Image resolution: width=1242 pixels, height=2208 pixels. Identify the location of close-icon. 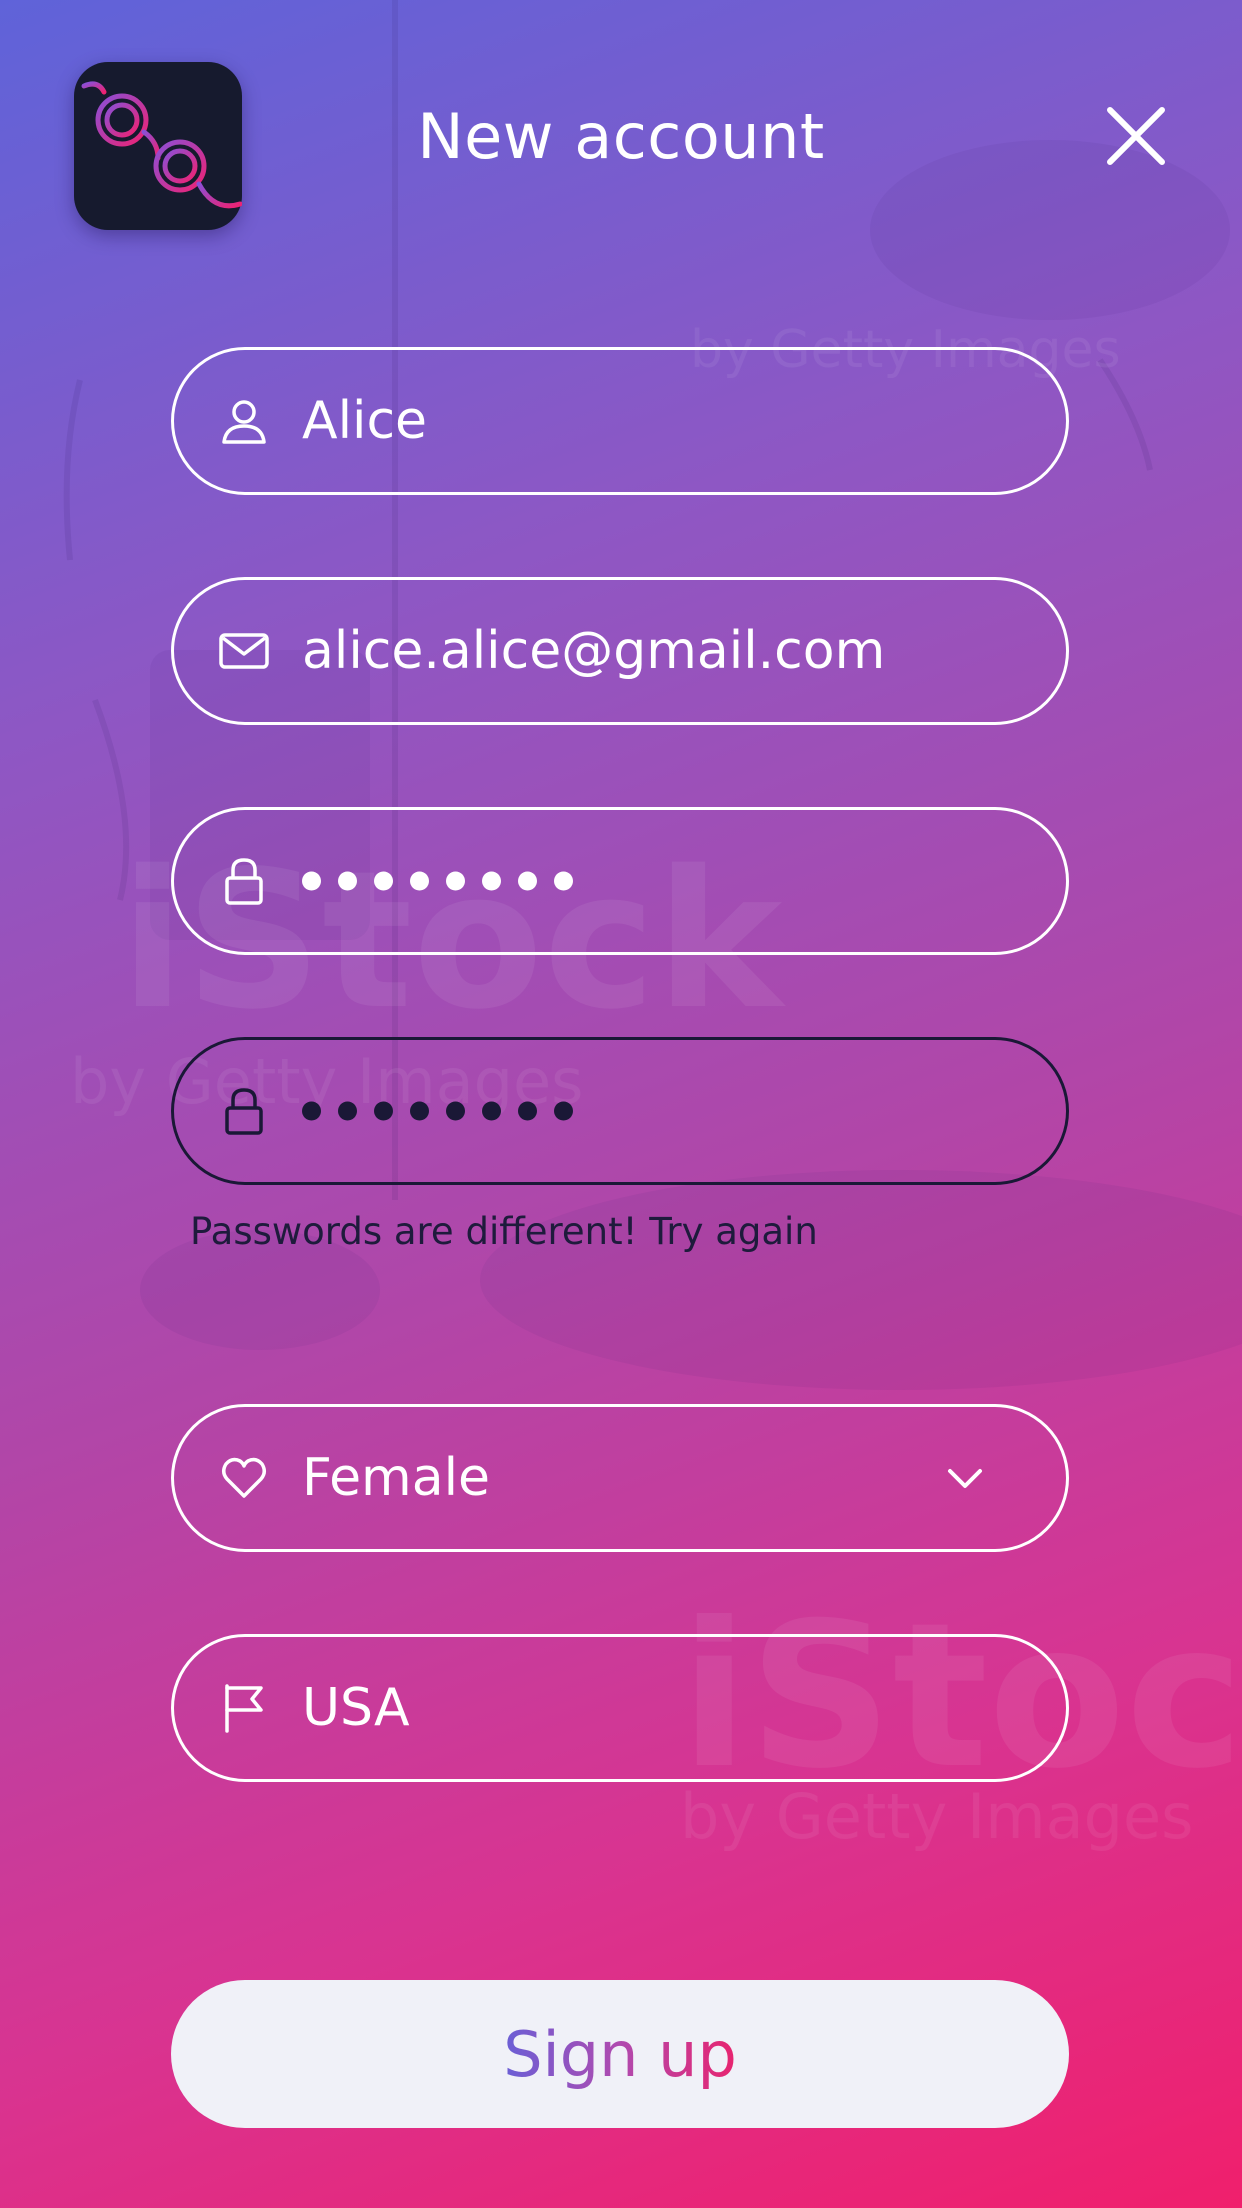
(1136, 136).